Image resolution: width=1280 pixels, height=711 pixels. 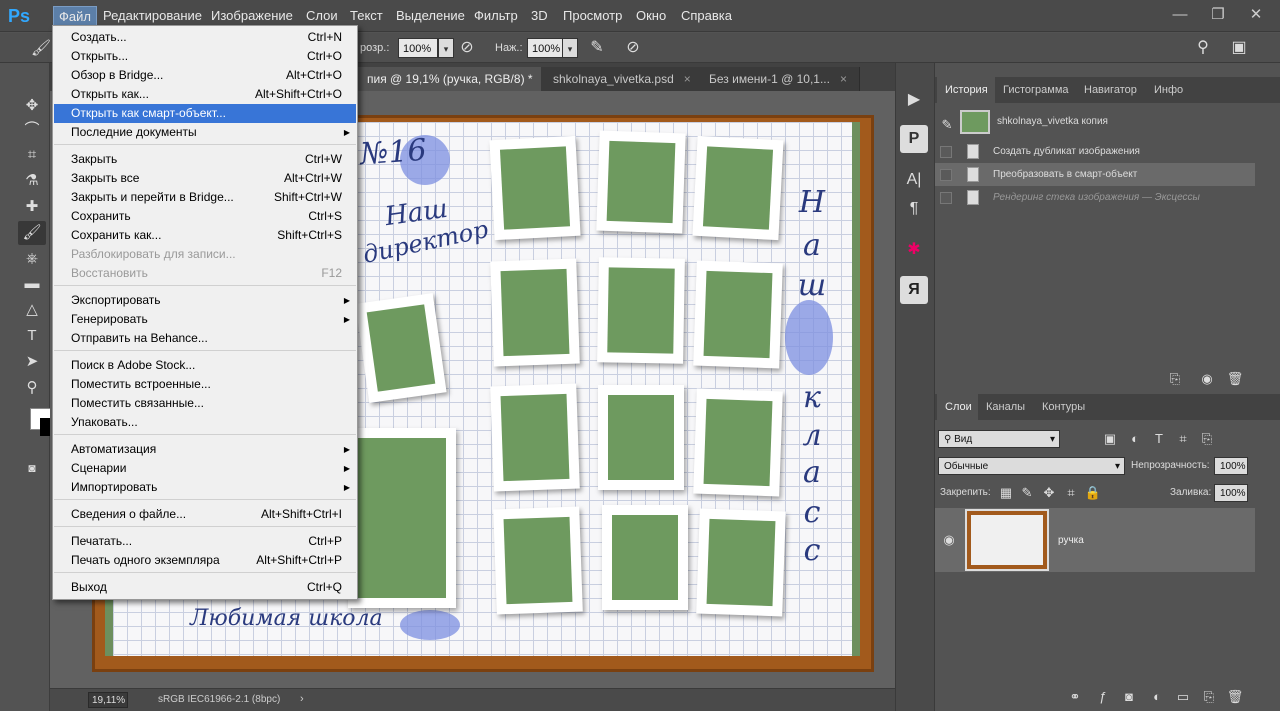 What do you see at coordinates (1218, 15) in the screenshot?
I see `restore-button: ❐` at bounding box center [1218, 15].